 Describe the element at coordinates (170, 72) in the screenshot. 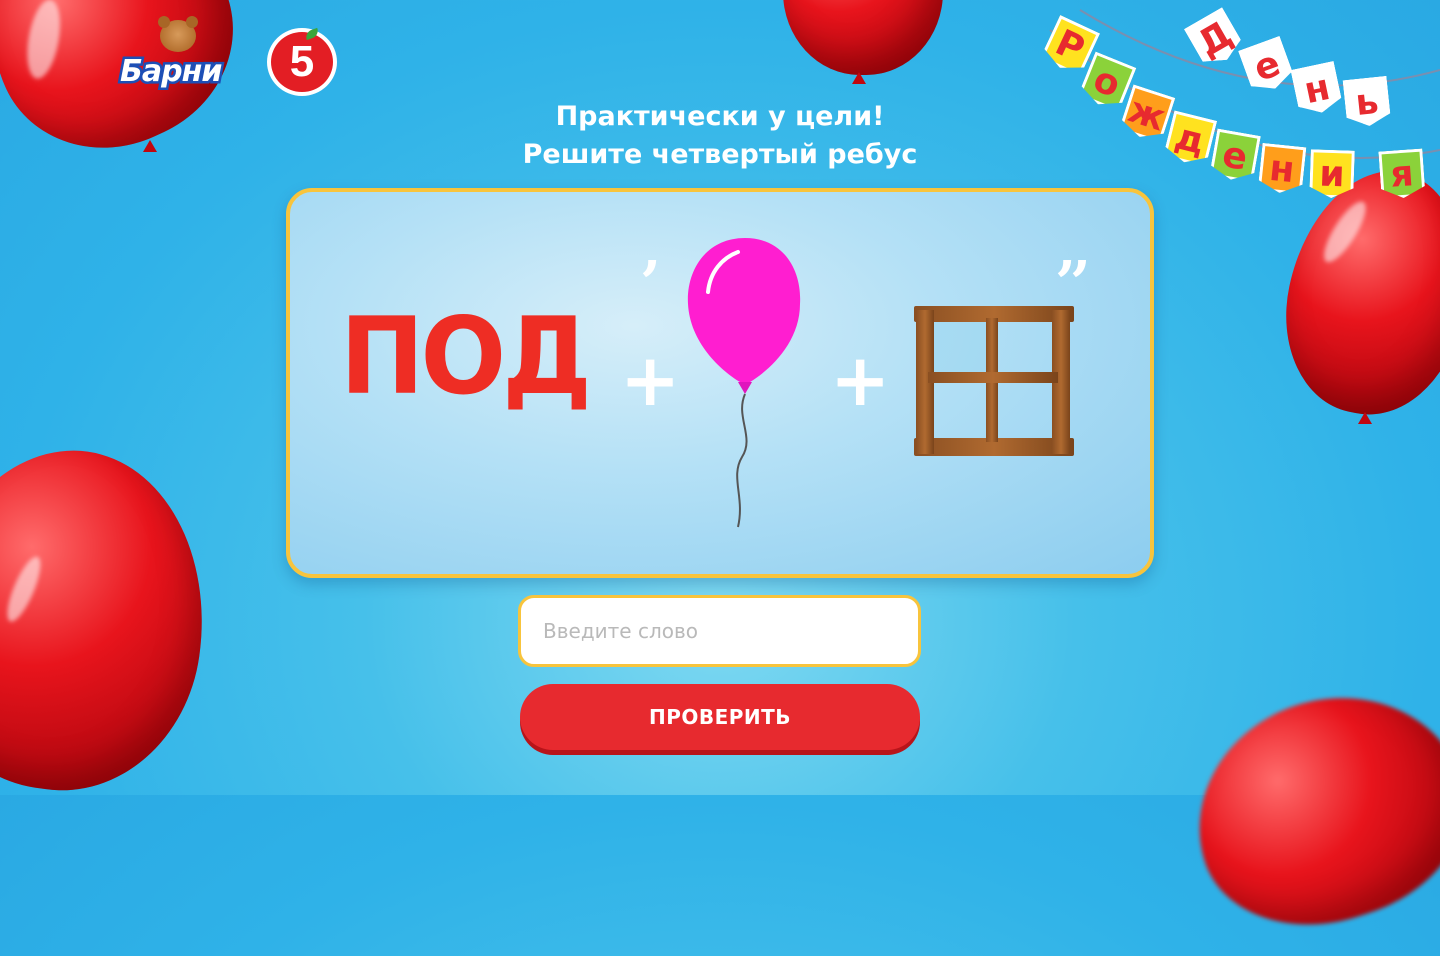

I see `barni-logo-text: Барни` at that location.